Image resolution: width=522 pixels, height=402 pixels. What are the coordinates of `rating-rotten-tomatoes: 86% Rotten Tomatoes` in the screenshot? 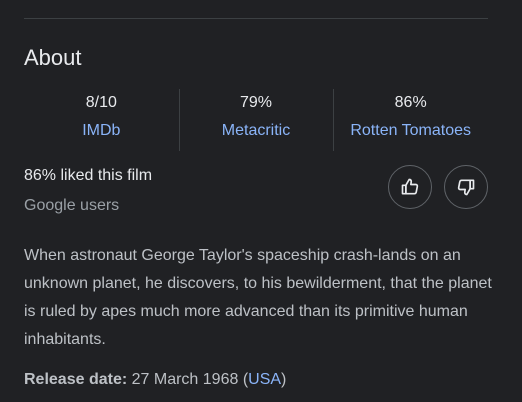 It's located at (410, 120).